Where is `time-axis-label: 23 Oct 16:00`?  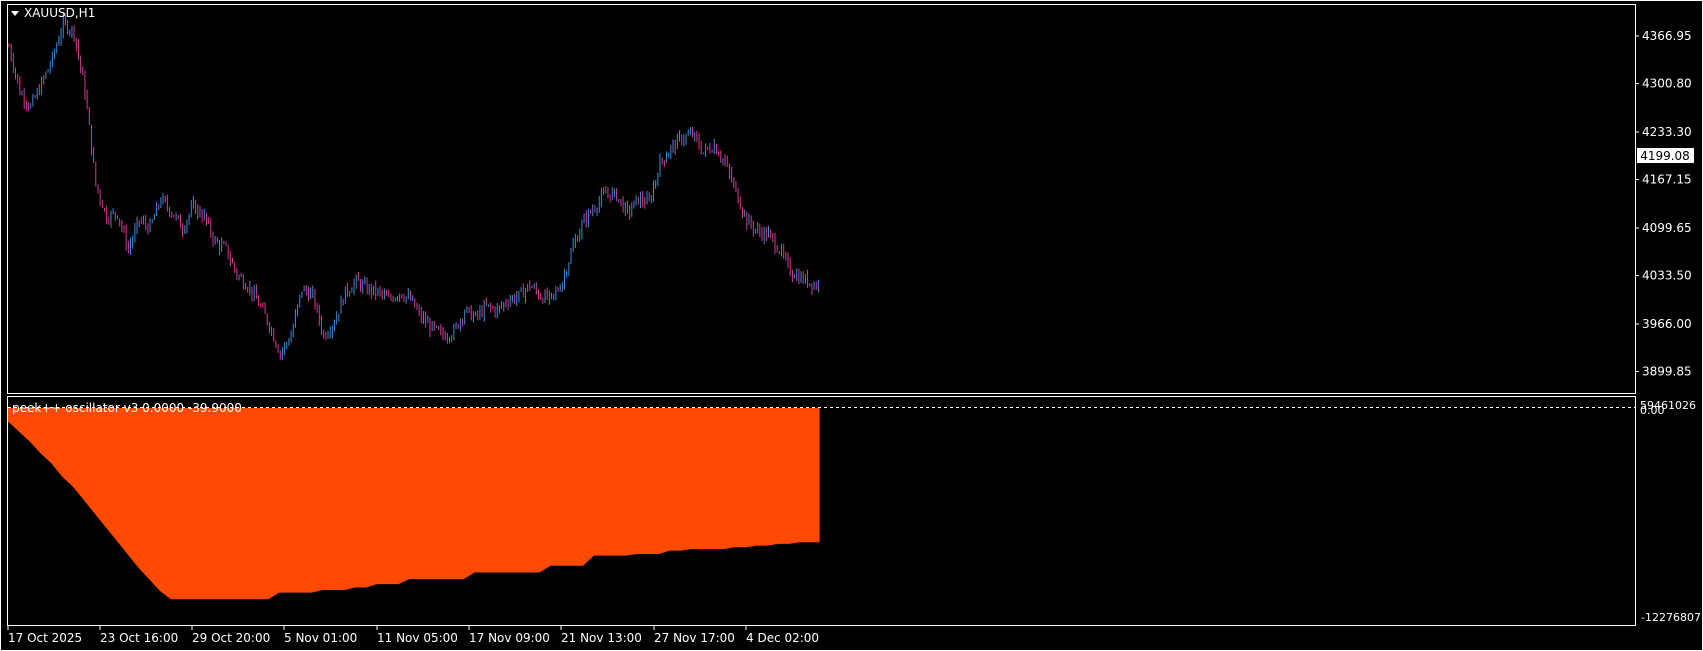 time-axis-label: 23 Oct 16:00 is located at coordinates (139, 638).